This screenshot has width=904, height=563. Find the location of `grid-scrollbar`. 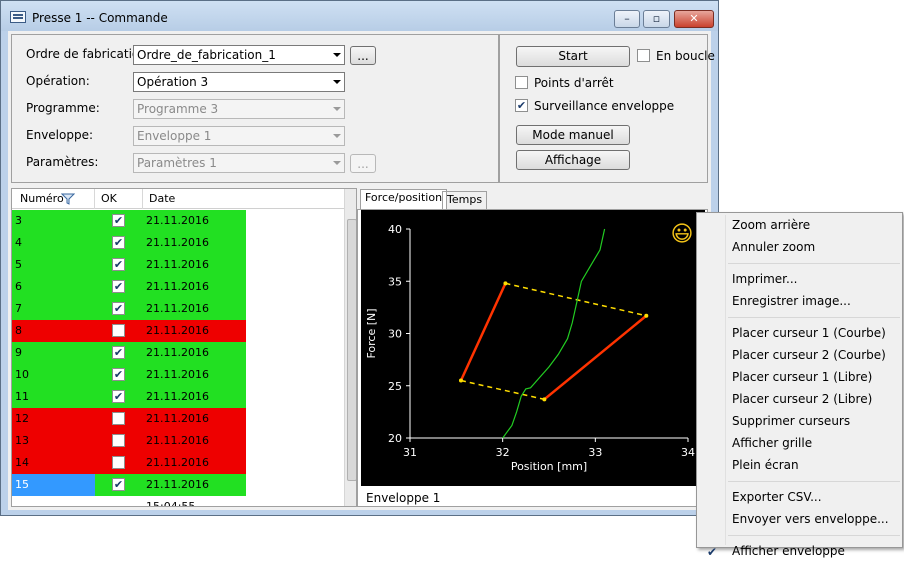

grid-scrollbar is located at coordinates (350, 347).